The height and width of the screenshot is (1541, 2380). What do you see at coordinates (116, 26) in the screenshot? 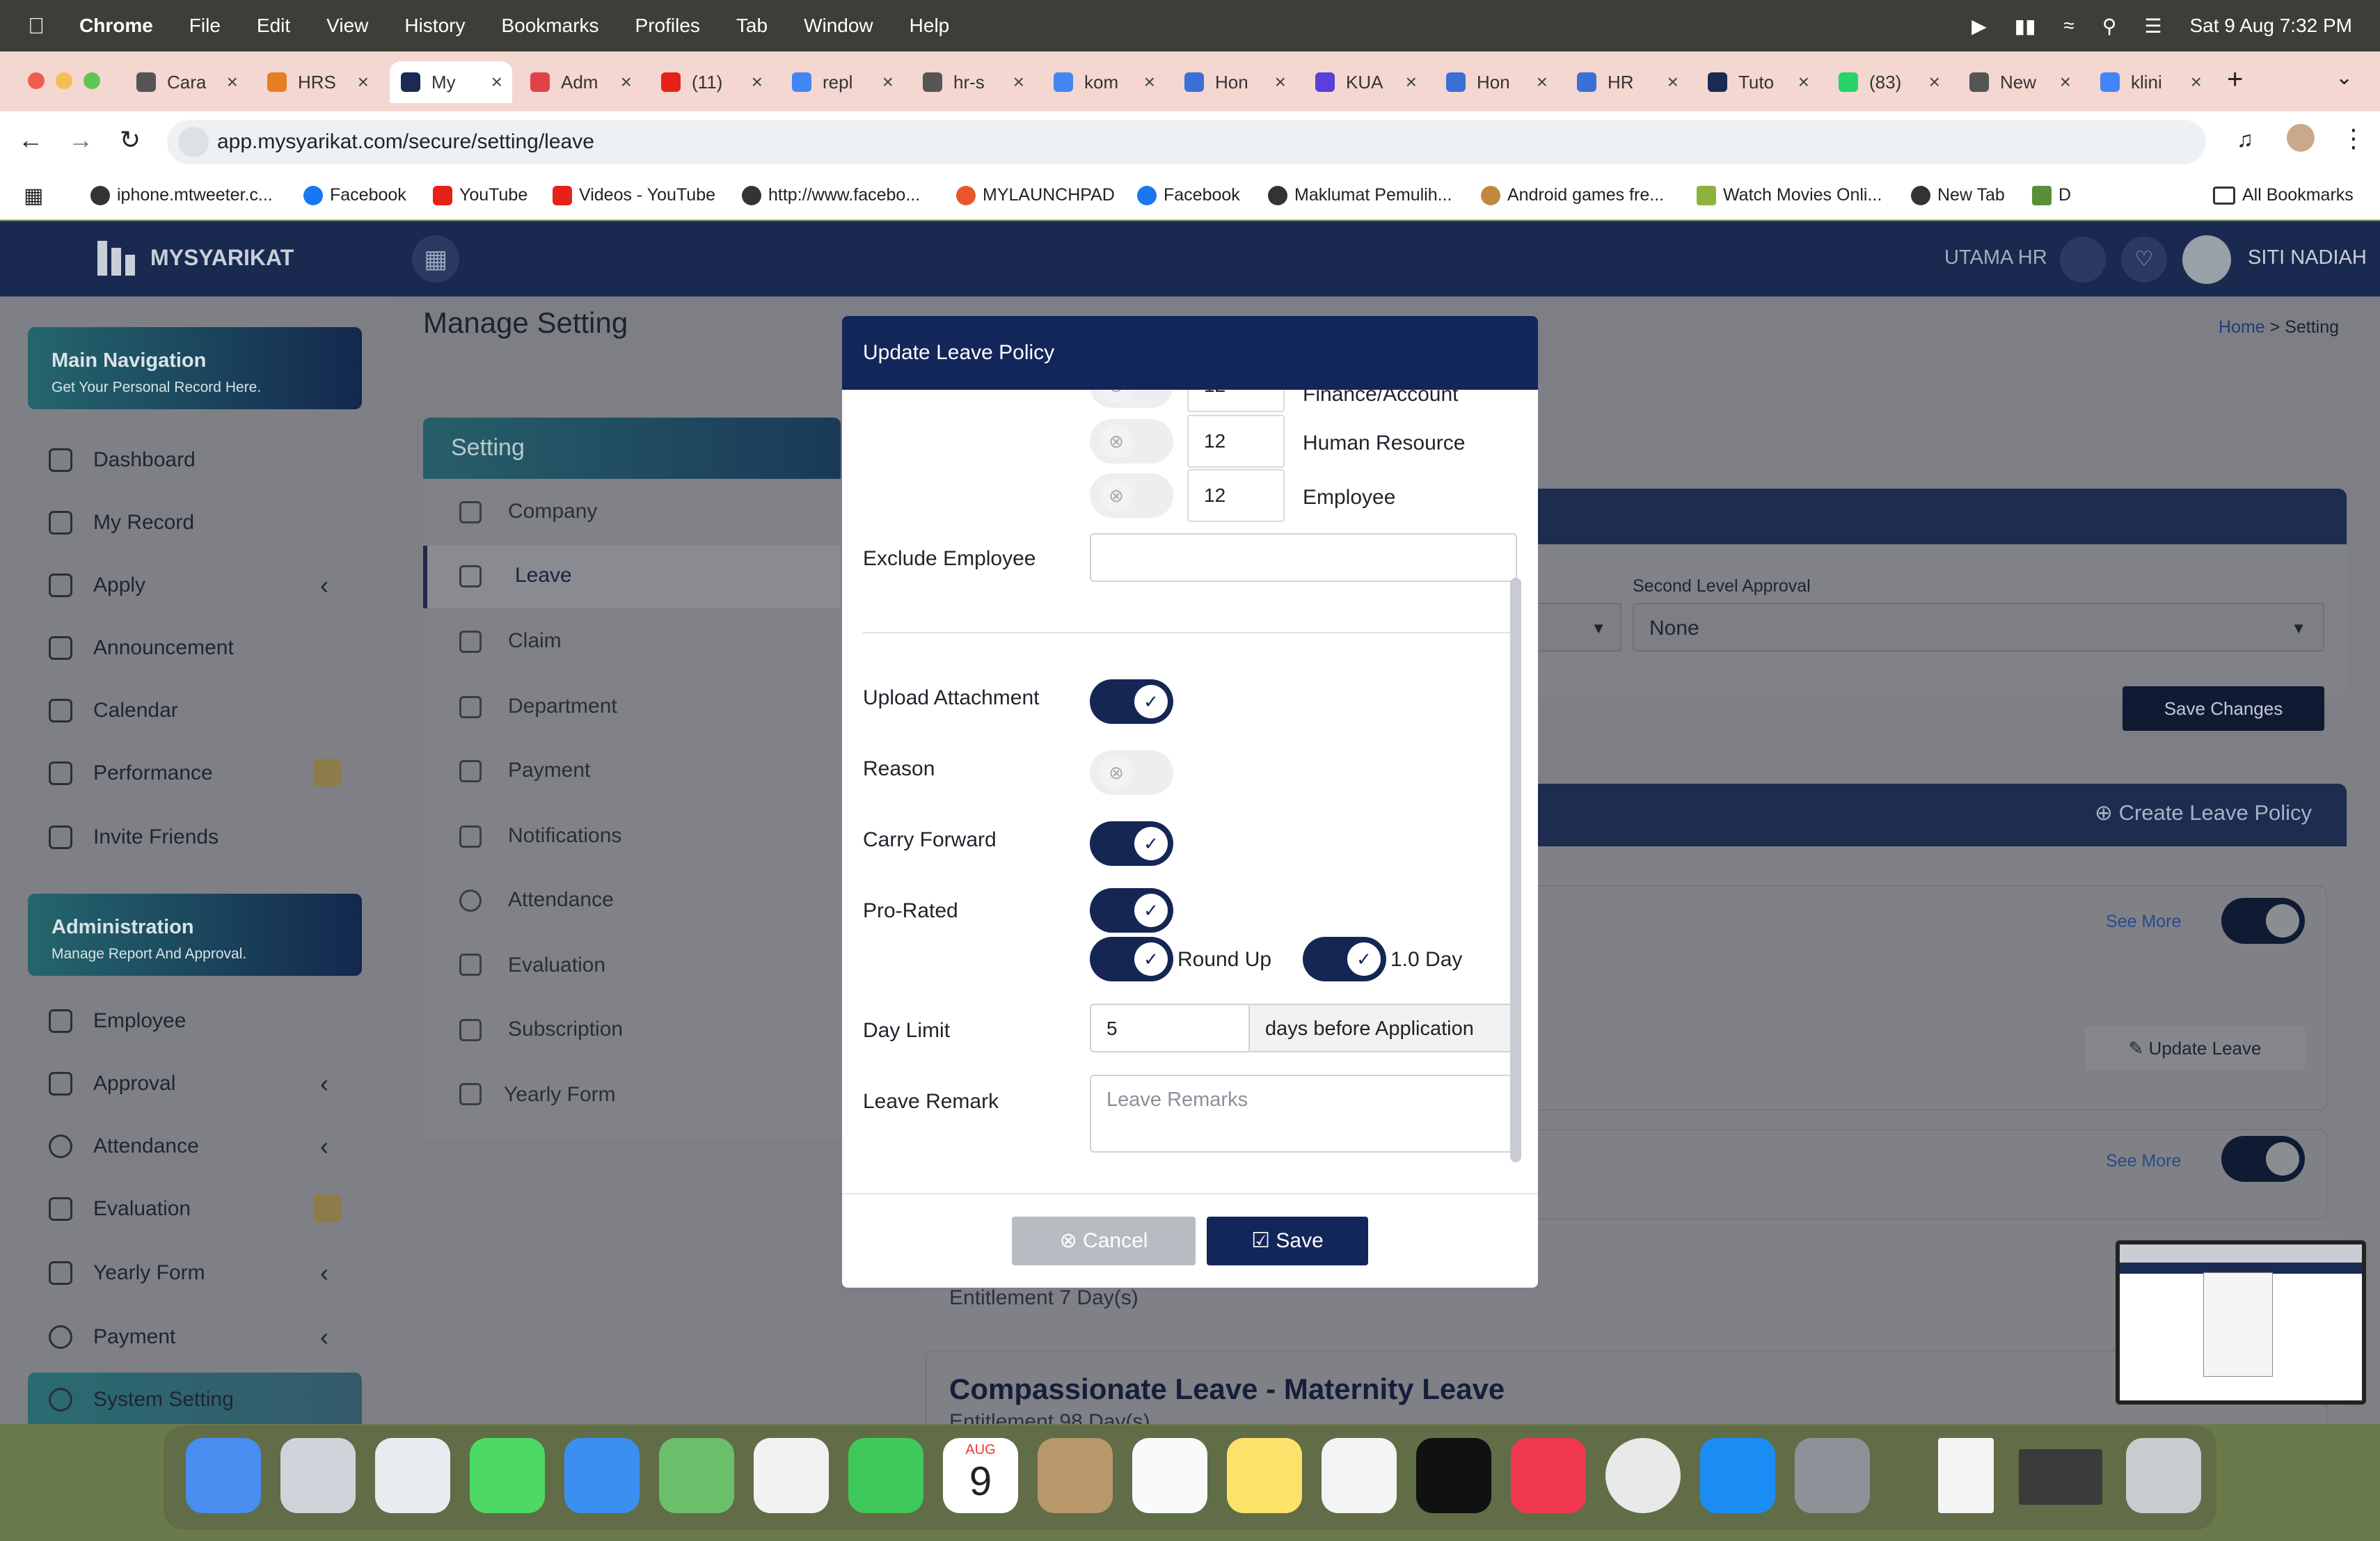
I see `app-menu: Chrome` at bounding box center [116, 26].